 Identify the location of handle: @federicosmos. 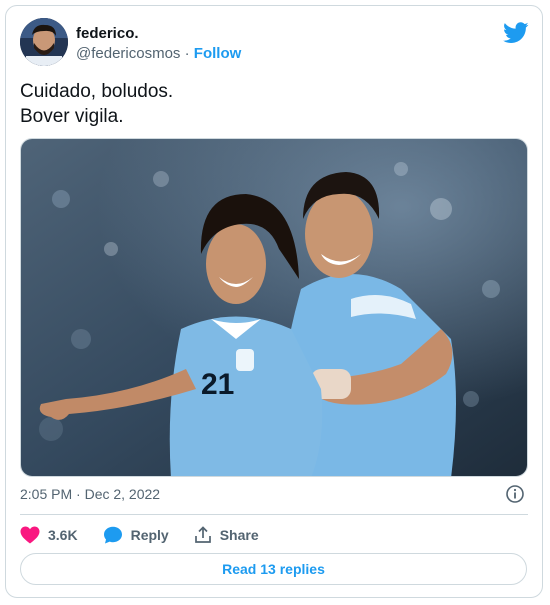
(128, 53).